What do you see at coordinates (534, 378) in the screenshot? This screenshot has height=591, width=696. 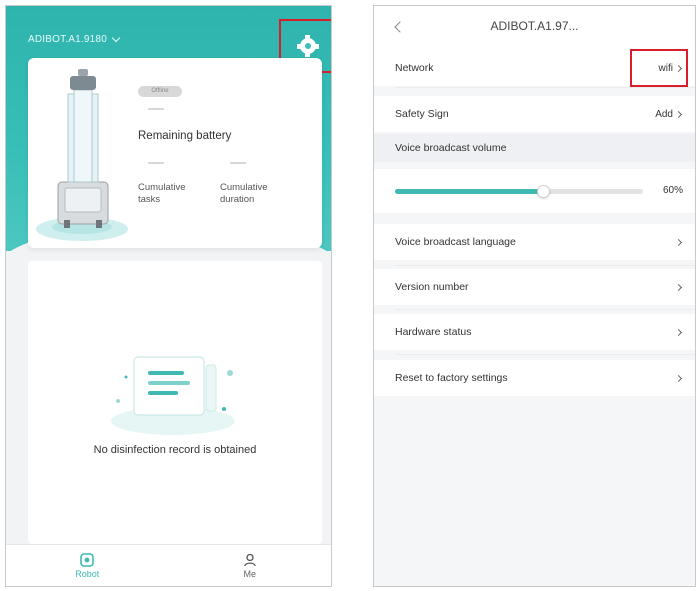 I see `factory-reset-row: Reset to factory settings` at bounding box center [534, 378].